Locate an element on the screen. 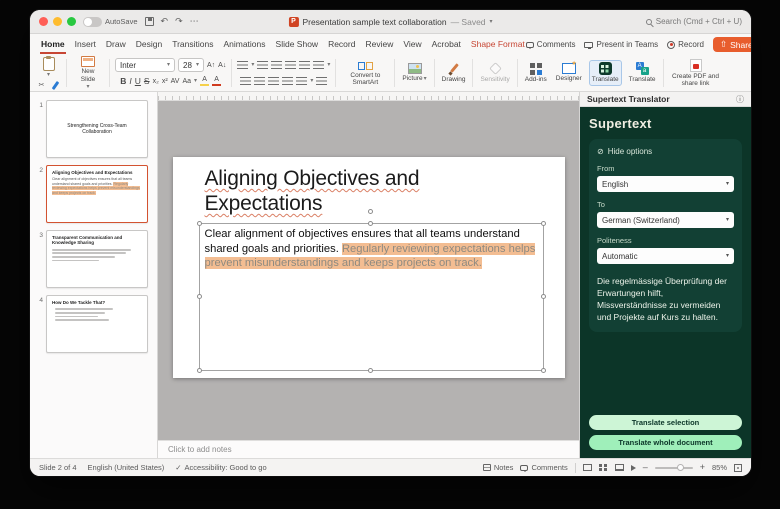 Image resolution: width=780 pixels, height=509 pixels. undo-icon: ↶ is located at coordinates (165, 21).